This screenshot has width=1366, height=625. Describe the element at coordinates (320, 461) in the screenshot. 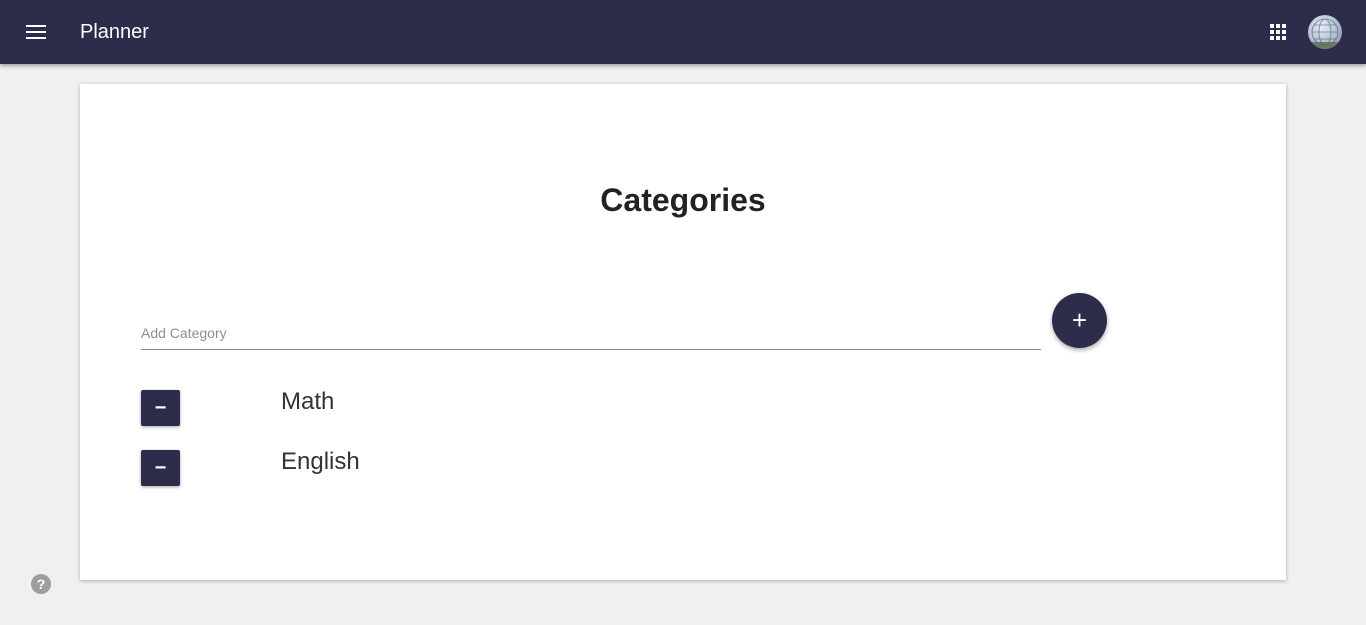

I see `category-label: English` at that location.